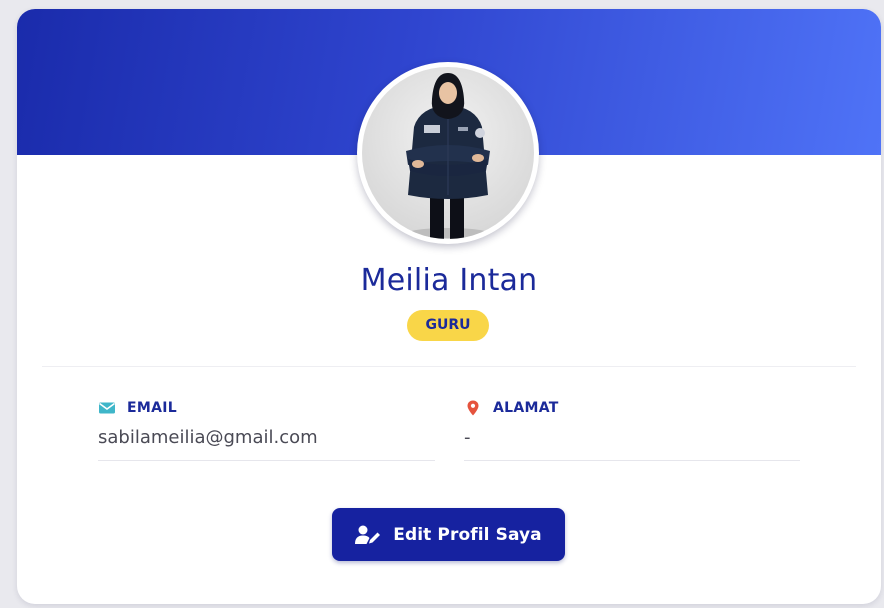  I want to click on email-label-row: EMAIL, so click(137, 408).